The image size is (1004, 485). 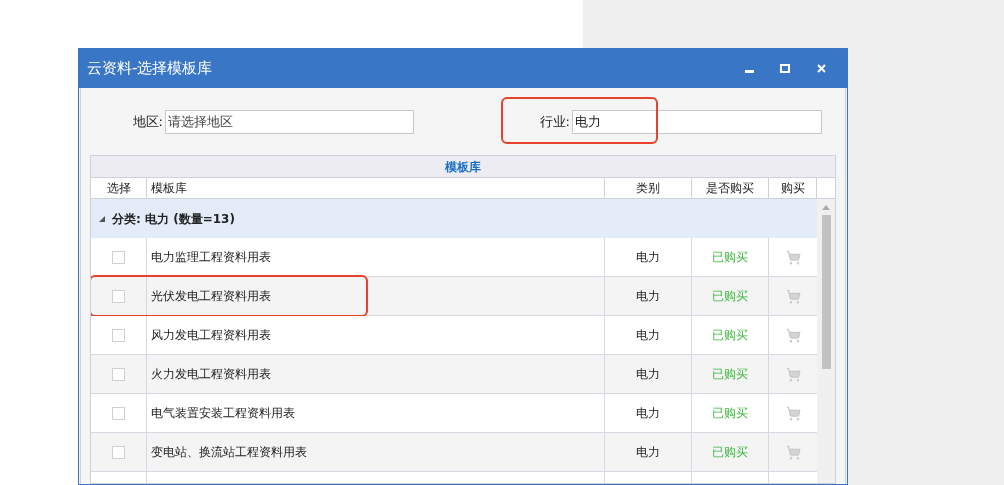 I want to click on field-label: 地区:, so click(x=147, y=121).